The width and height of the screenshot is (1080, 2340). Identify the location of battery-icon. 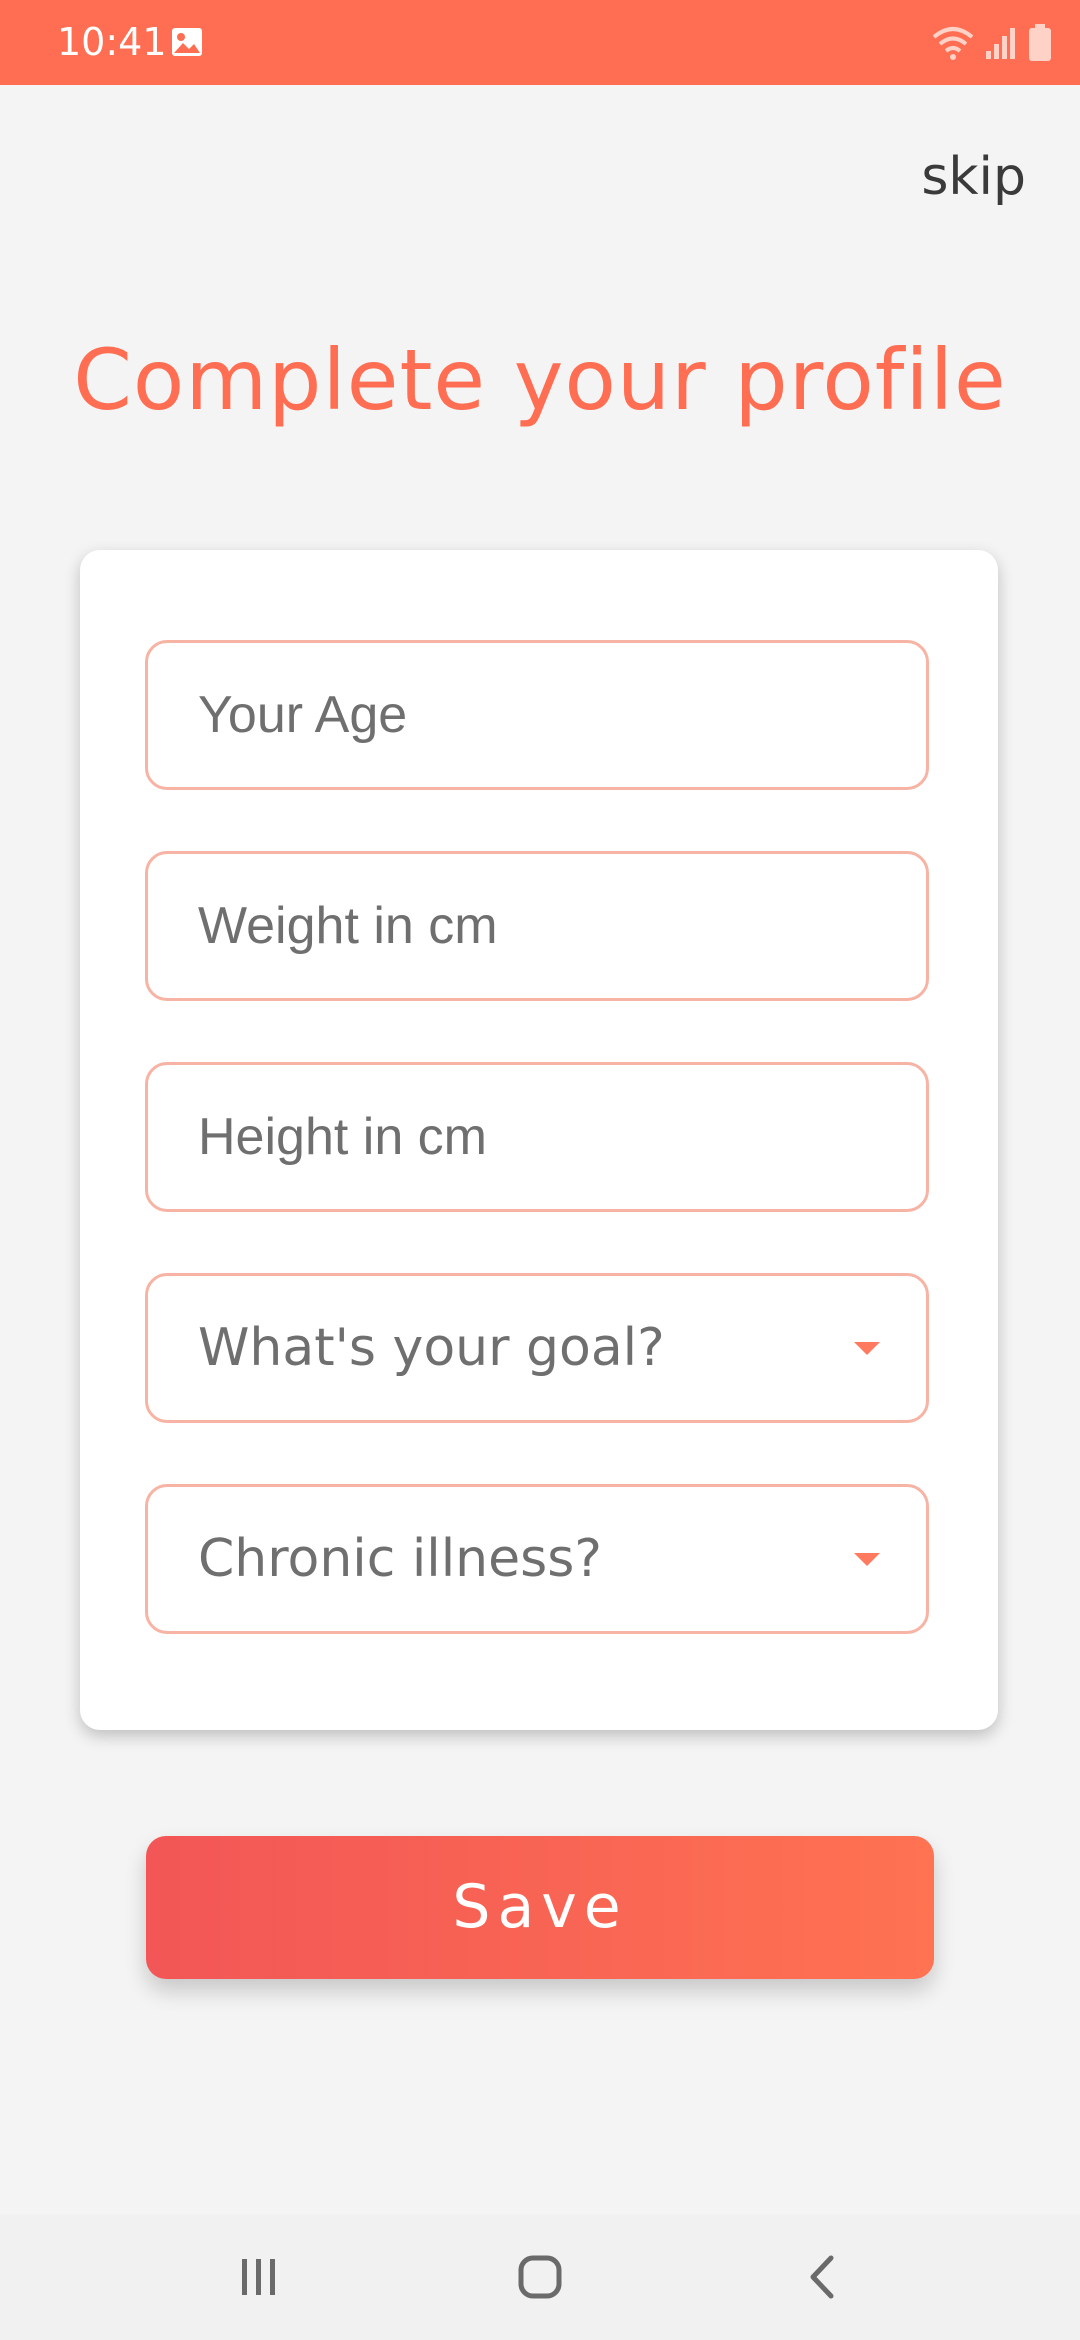
(1040, 42).